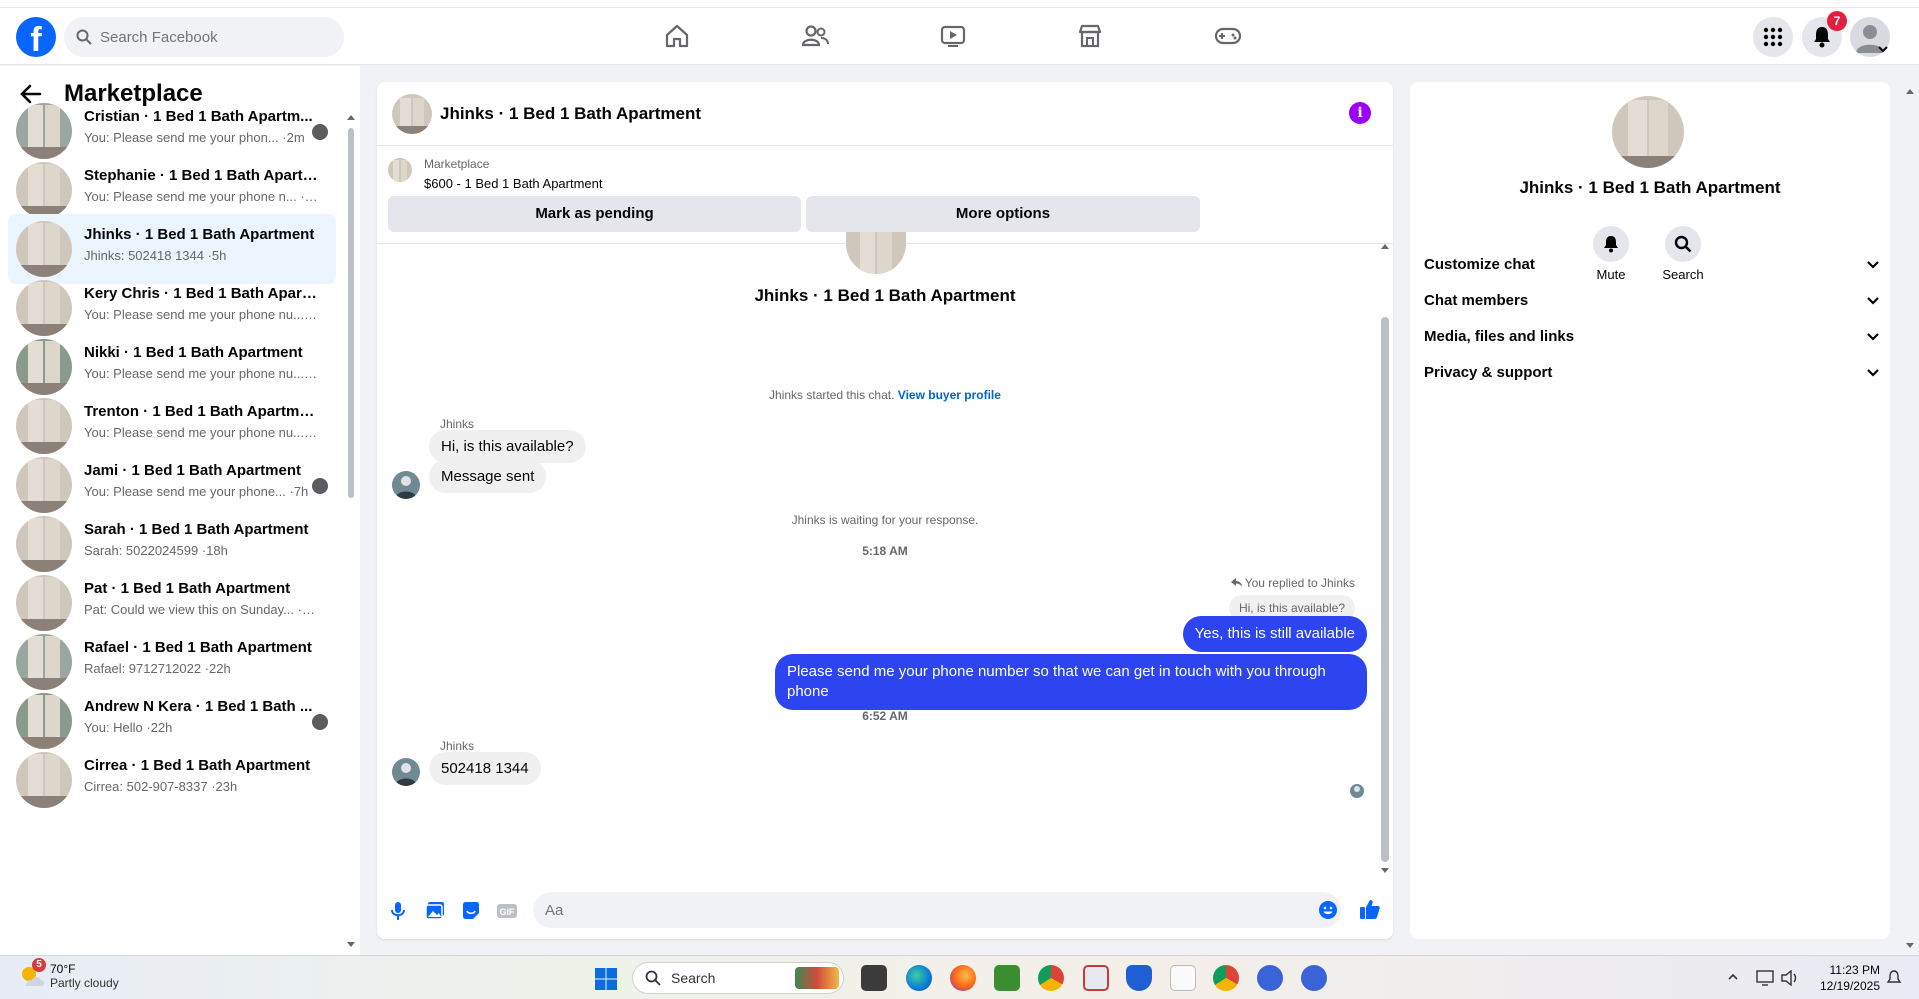  Describe the element at coordinates (485, 768) in the screenshot. I see `incoming-message: 502418 1344` at that location.